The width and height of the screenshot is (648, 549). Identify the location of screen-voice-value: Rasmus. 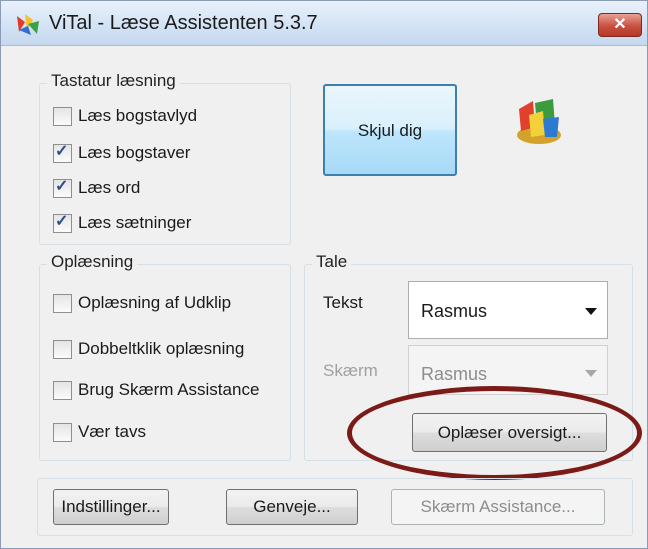
(454, 374).